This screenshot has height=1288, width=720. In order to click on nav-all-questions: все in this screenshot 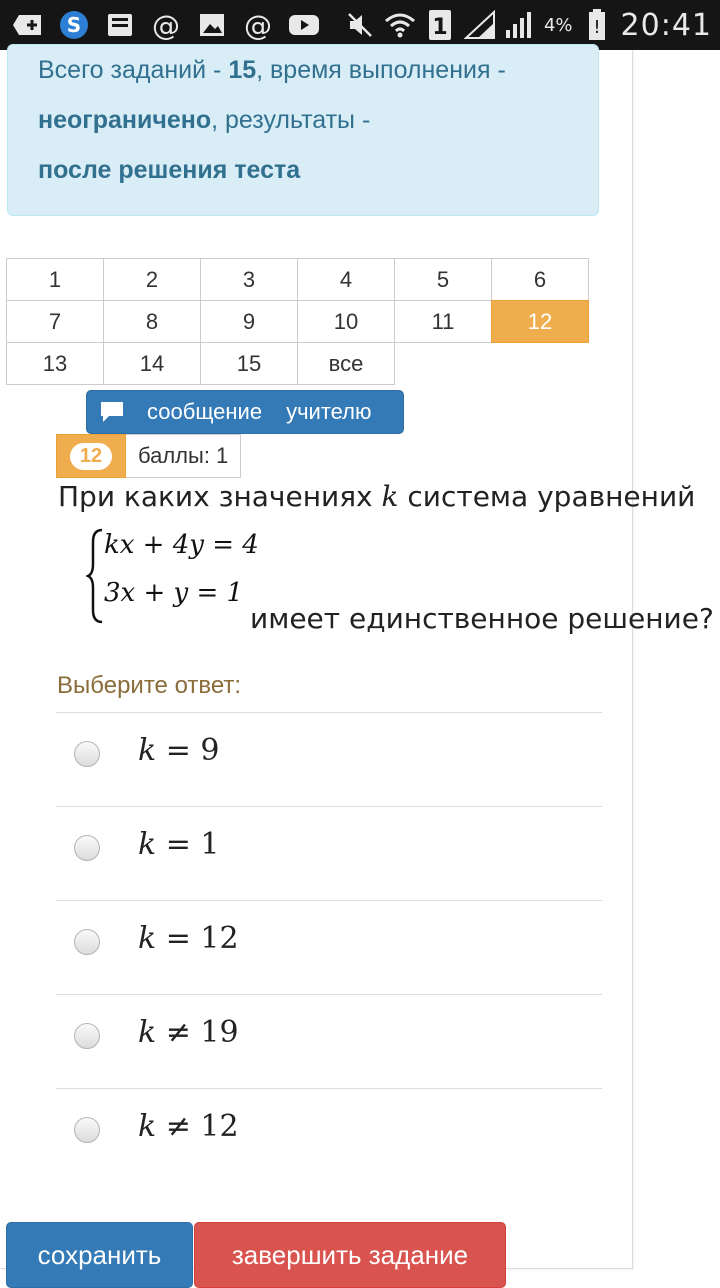, I will do `click(346, 363)`.